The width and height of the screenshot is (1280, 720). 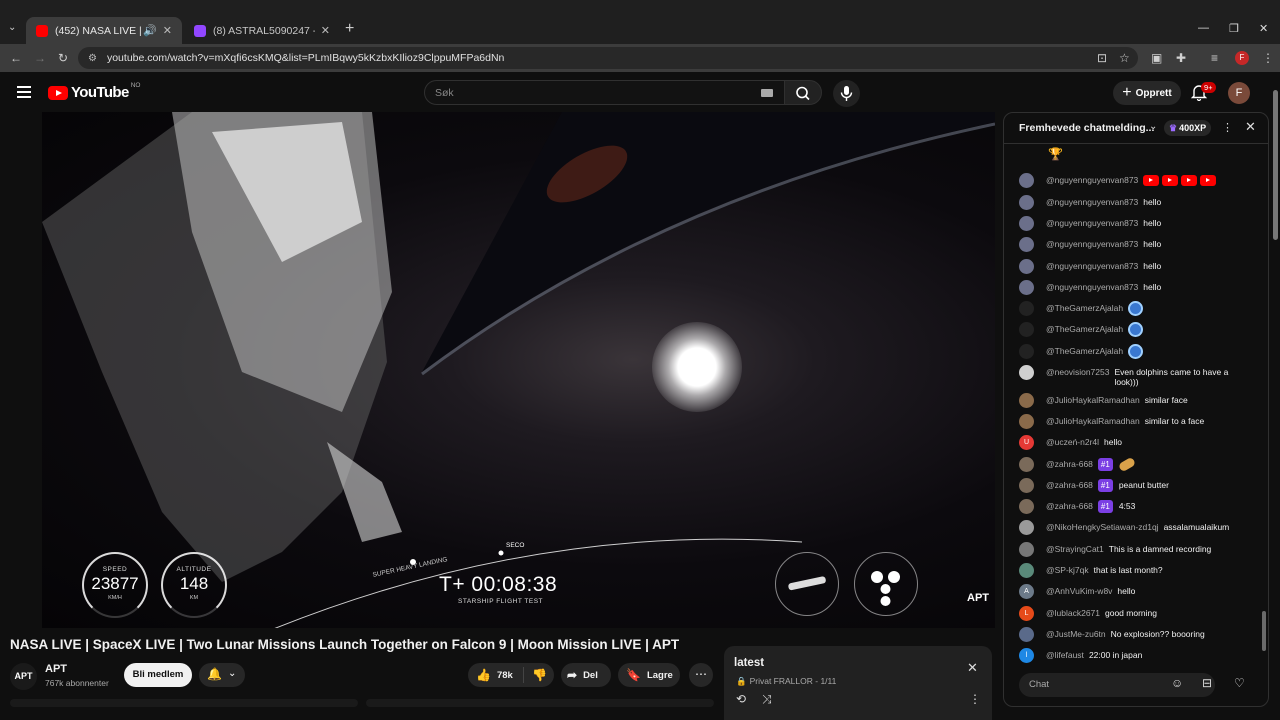 I want to click on close-chat-icon: ✕, so click(x=1250, y=127).